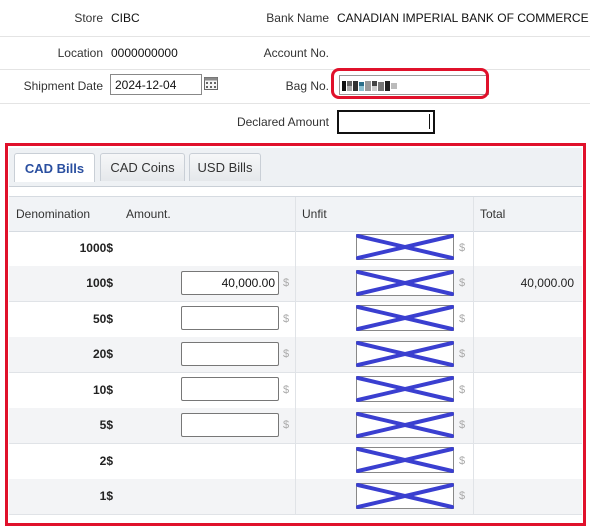  Describe the element at coordinates (125, 18) in the screenshot. I see `store-value: CIBC` at that location.